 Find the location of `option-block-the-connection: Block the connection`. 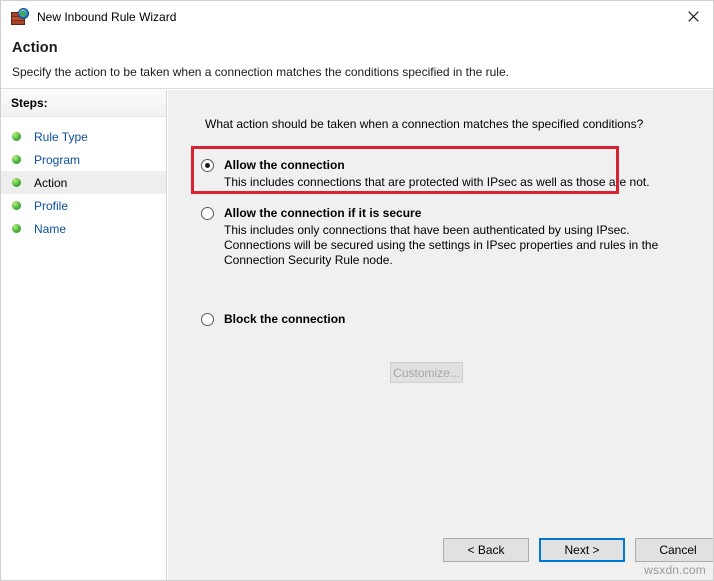

option-block-the-connection: Block the connection is located at coordinates (441, 319).